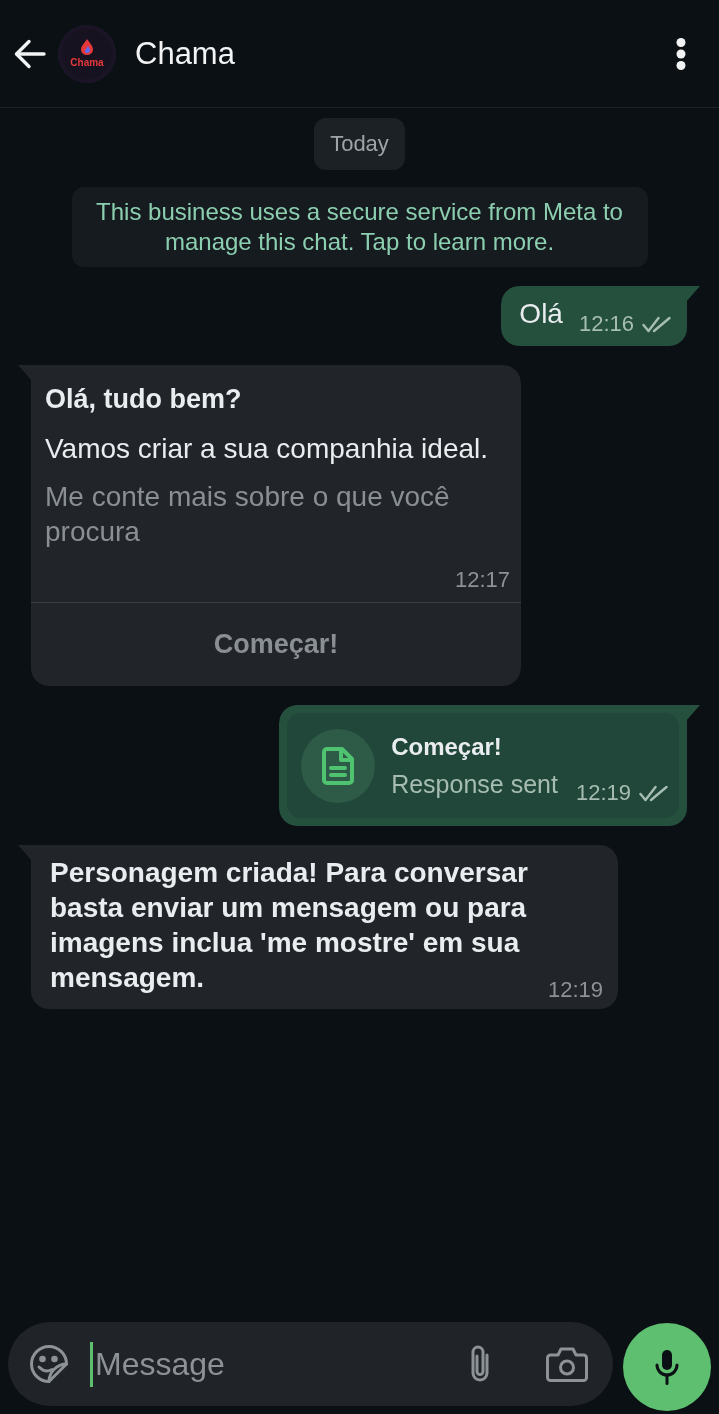 This screenshot has width=719, height=1414. I want to click on cursor-icon, so click(91, 1364).